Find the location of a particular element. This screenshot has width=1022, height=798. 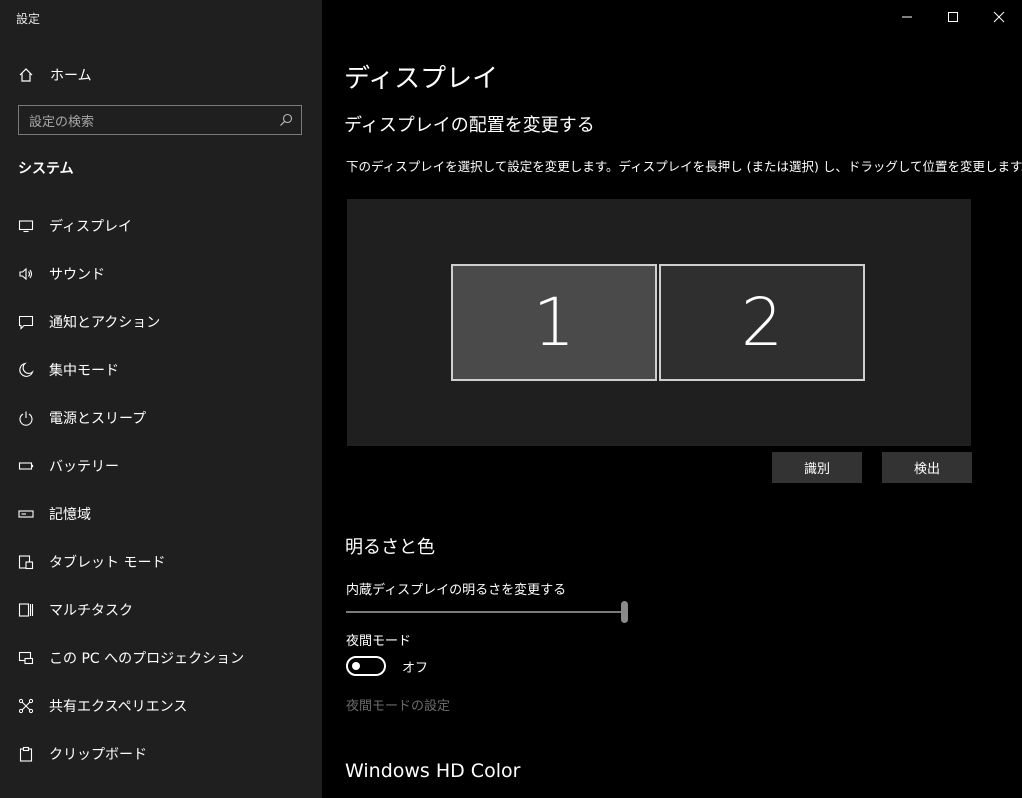

sidebar-item-power: 電源とスリープ is located at coordinates (161, 418).